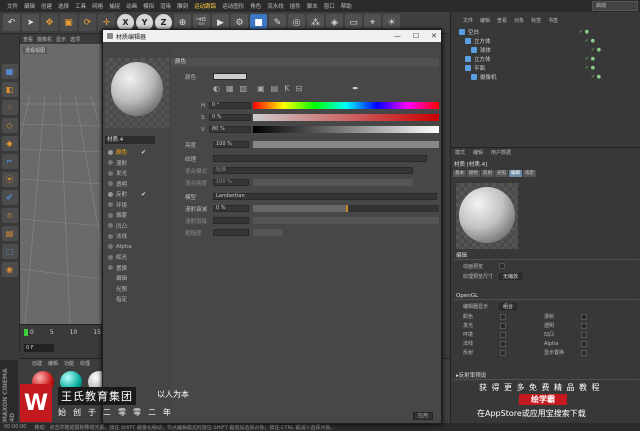  What do you see at coordinates (11, 22) in the screenshot?
I see `undo-icon: ↶` at bounding box center [11, 22].